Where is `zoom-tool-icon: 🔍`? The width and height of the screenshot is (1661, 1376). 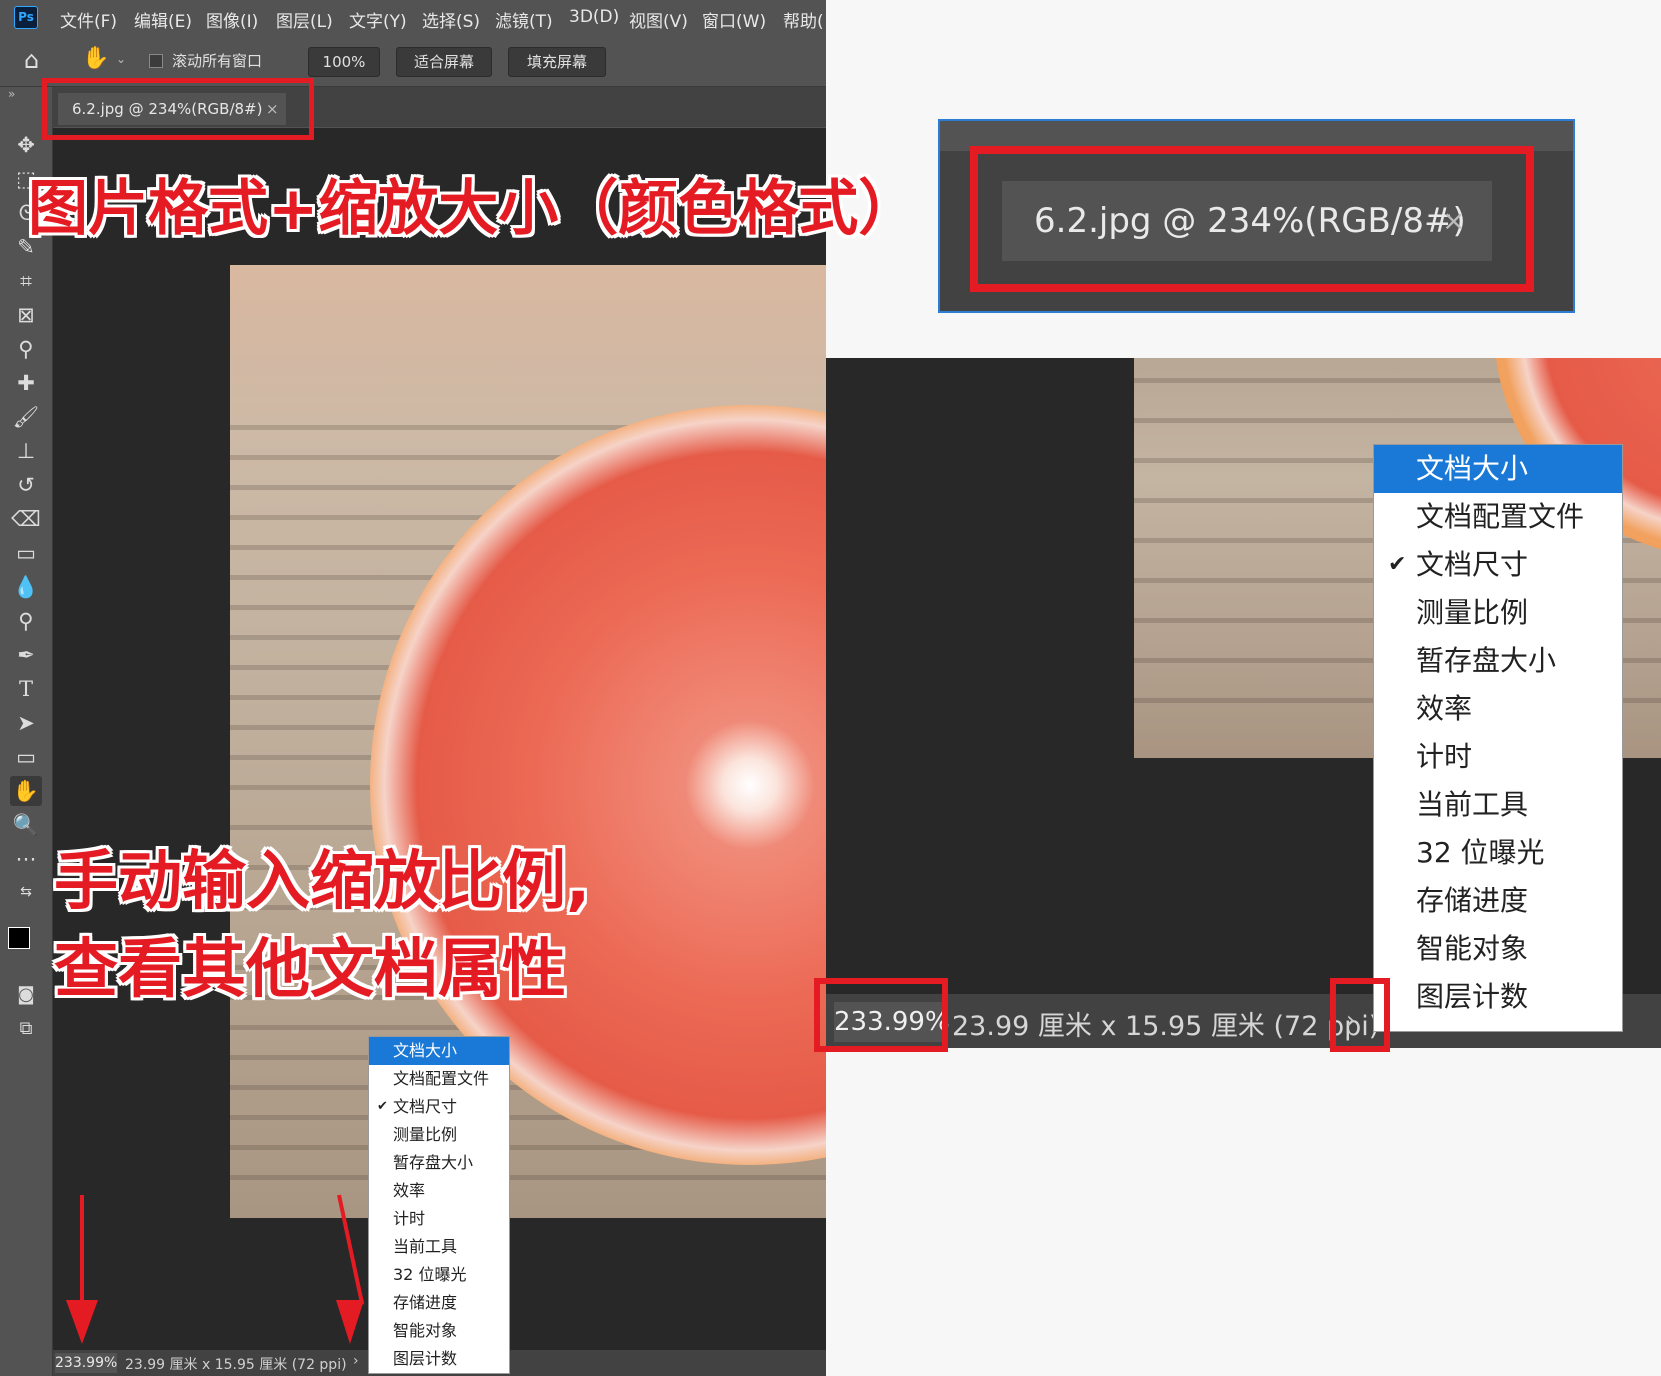 zoom-tool-icon: 🔍 is located at coordinates (26, 825).